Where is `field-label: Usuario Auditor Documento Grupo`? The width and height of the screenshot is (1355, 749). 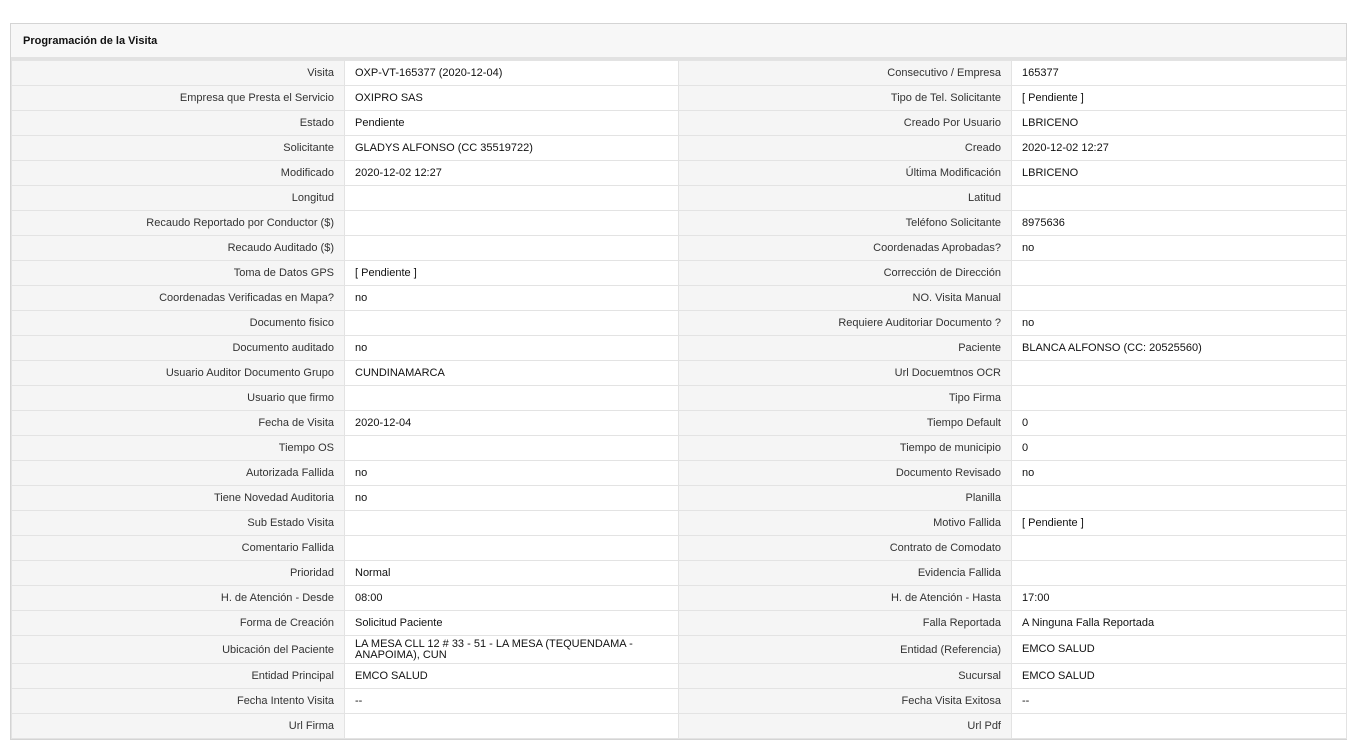
field-label: Usuario Auditor Documento Grupo is located at coordinates (178, 373).